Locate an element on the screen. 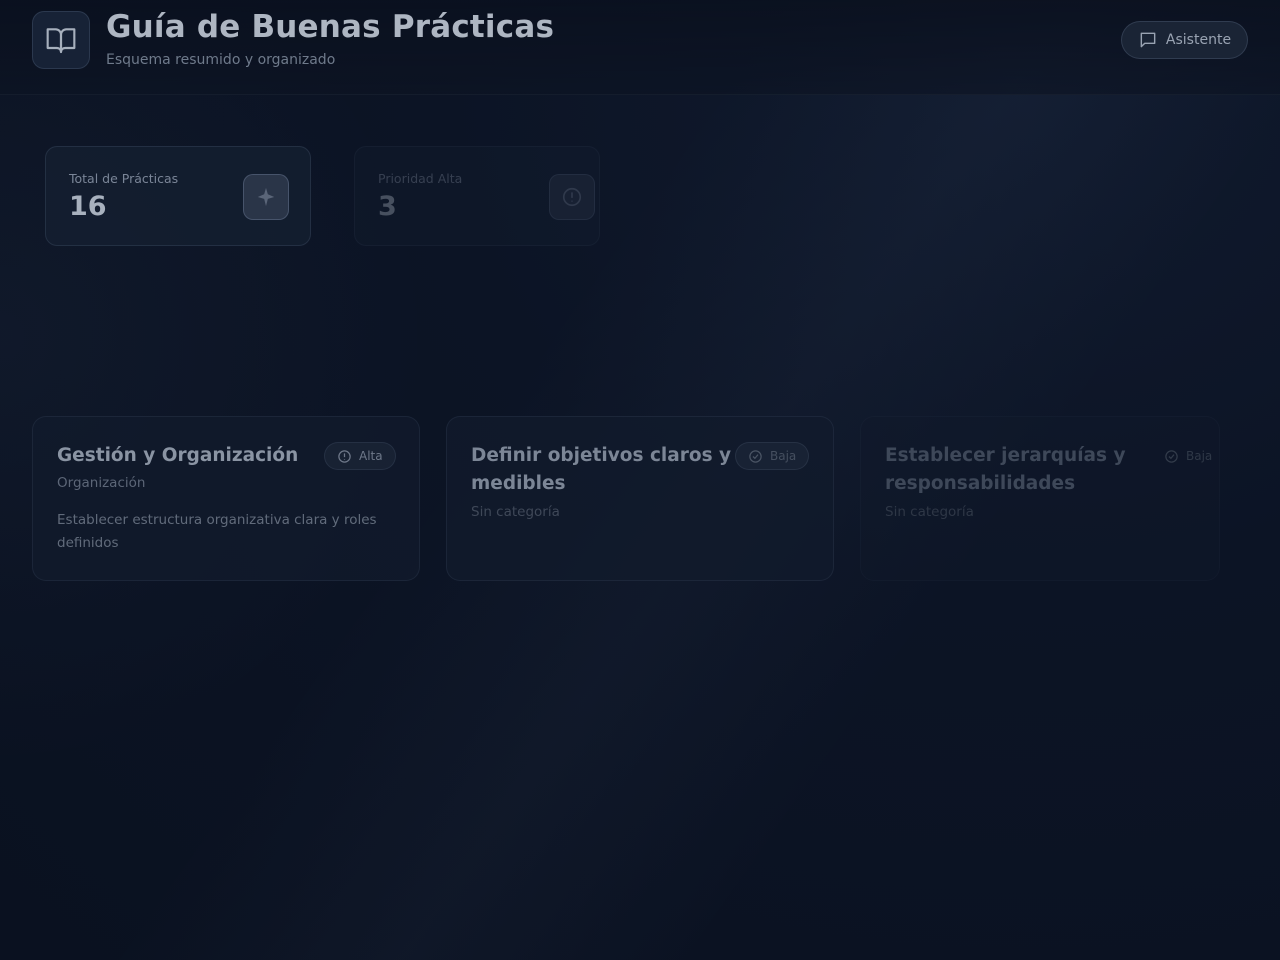  book-open-icon is located at coordinates (61, 41).